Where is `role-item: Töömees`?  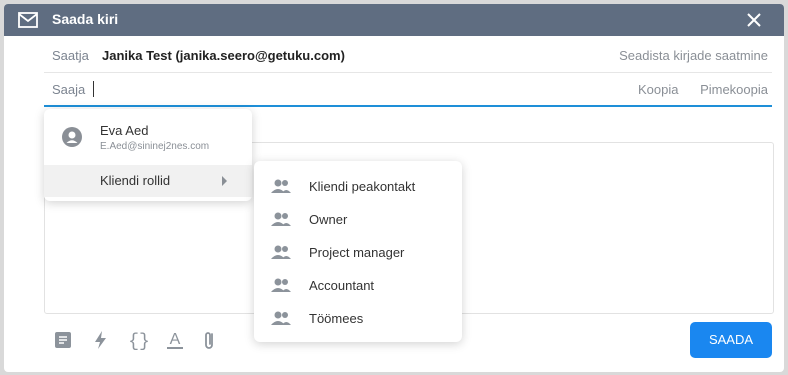
role-item: Töömees is located at coordinates (358, 318).